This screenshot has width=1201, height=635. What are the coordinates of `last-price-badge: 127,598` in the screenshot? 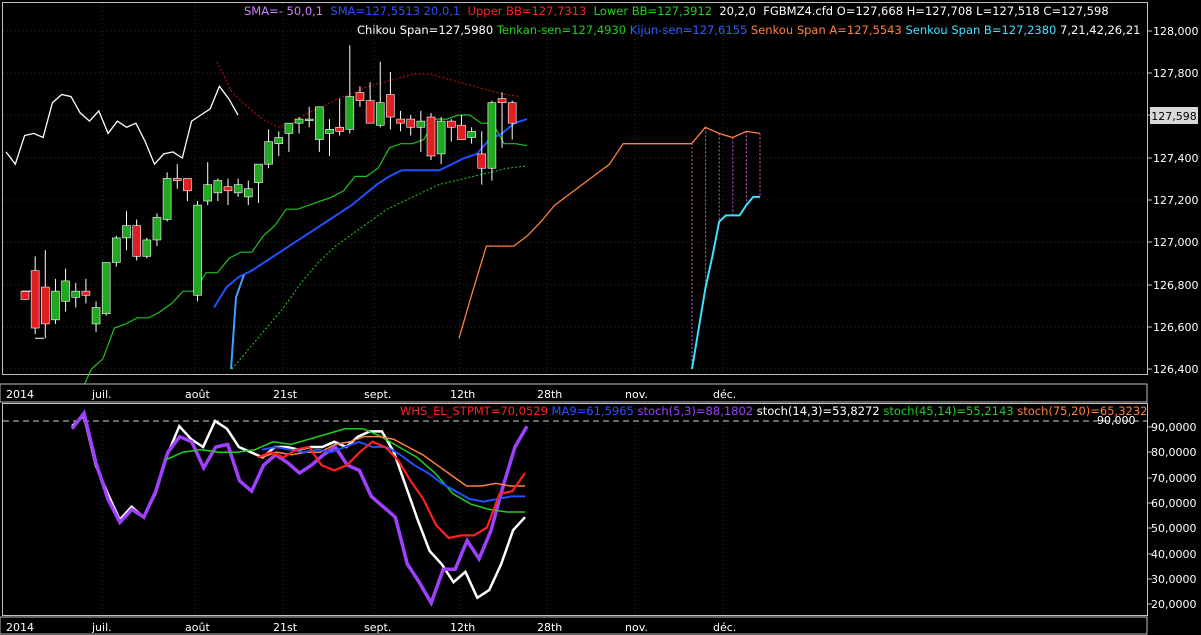 It's located at (1174, 115).